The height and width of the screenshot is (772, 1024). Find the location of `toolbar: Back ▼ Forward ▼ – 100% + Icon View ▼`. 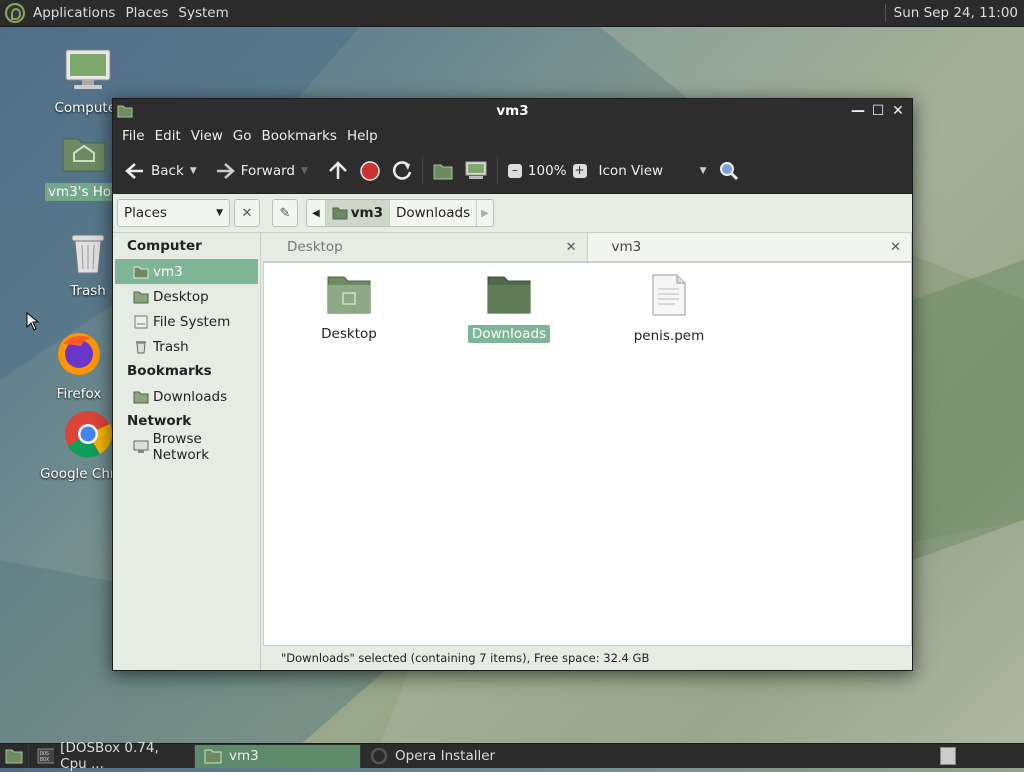

toolbar: Back ▼ Forward ▼ – 100% + Icon View ▼ is located at coordinates (512, 171).